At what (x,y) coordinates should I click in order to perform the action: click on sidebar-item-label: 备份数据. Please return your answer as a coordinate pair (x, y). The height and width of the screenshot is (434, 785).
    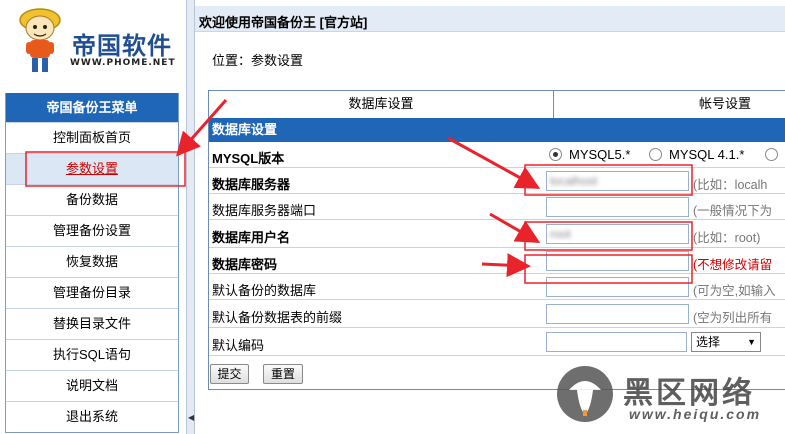
    Looking at the image, I should click on (91, 199).